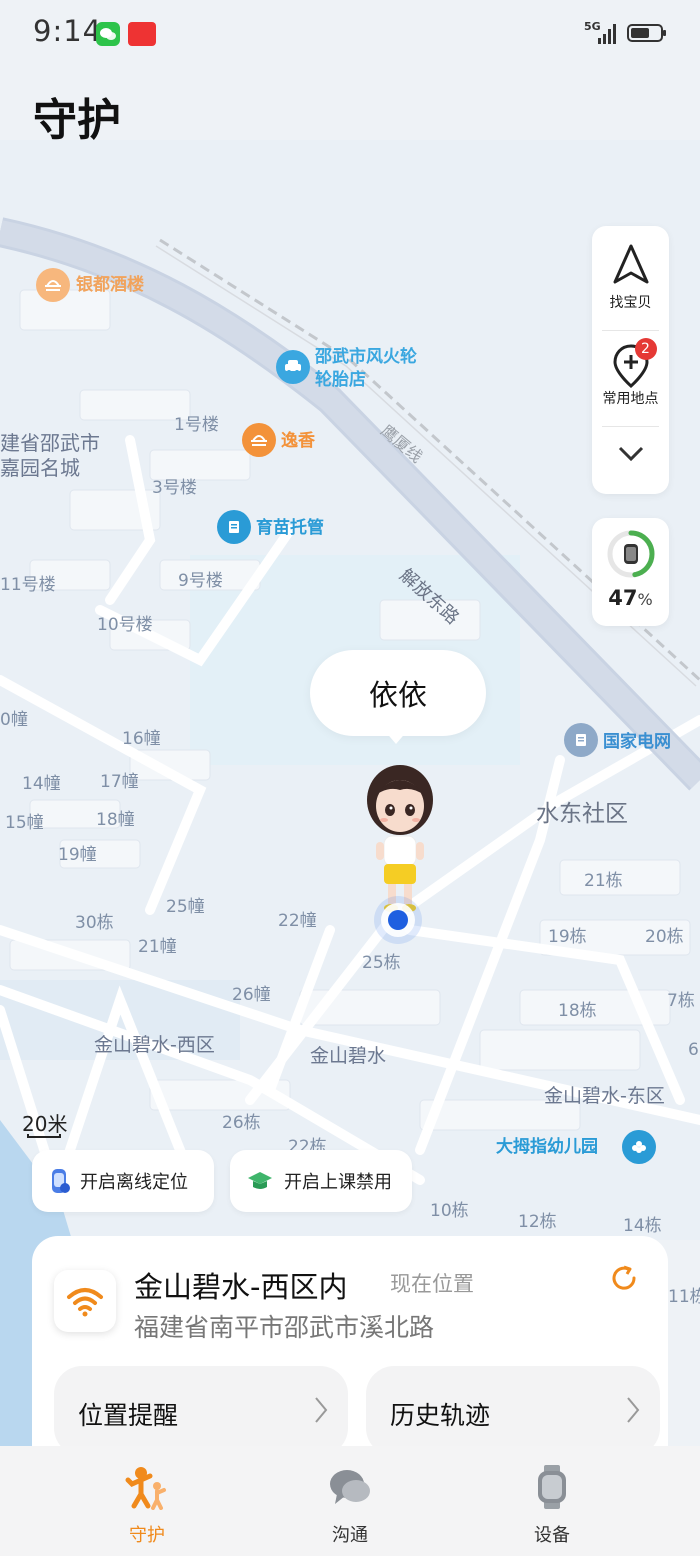  Describe the element at coordinates (537, 1222) in the screenshot. I see `building-label: 12栋` at that location.